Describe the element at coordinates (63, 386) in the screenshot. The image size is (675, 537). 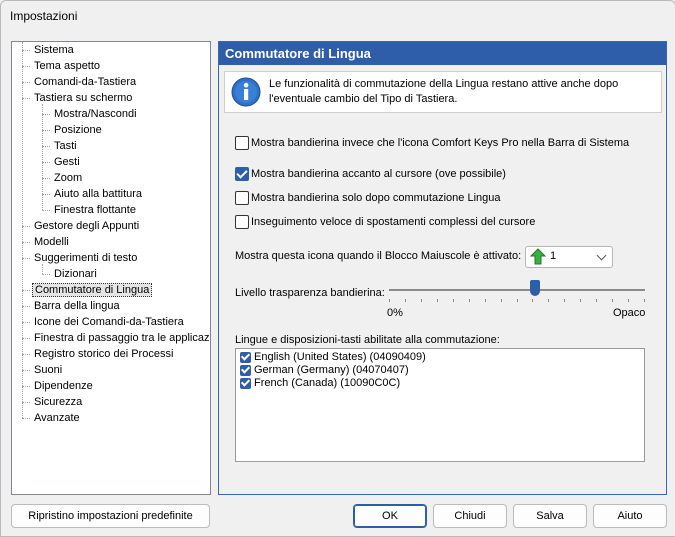
I see `tree-item: Dipendenze` at that location.